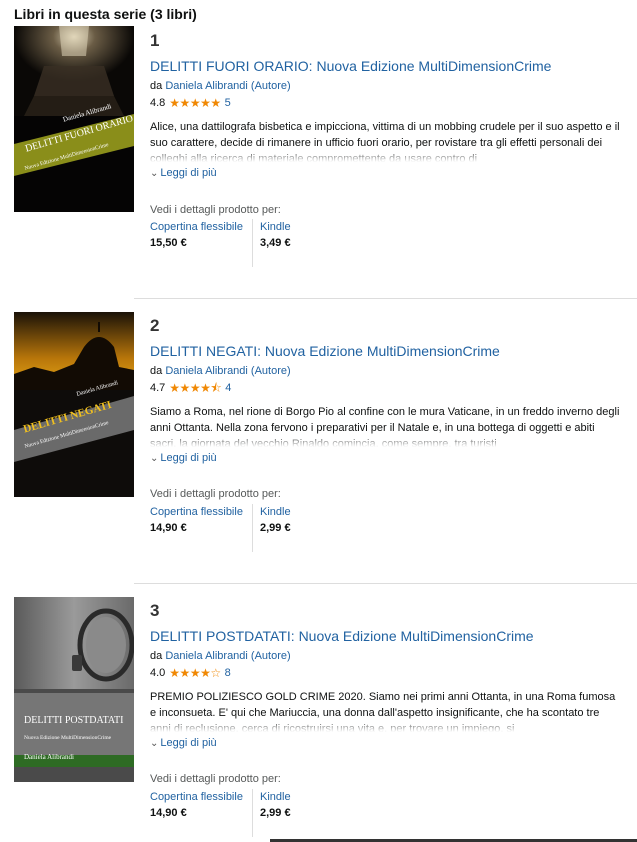 The width and height of the screenshot is (637, 842). Describe the element at coordinates (155, 325) in the screenshot. I see `book-number: 2` at that location.